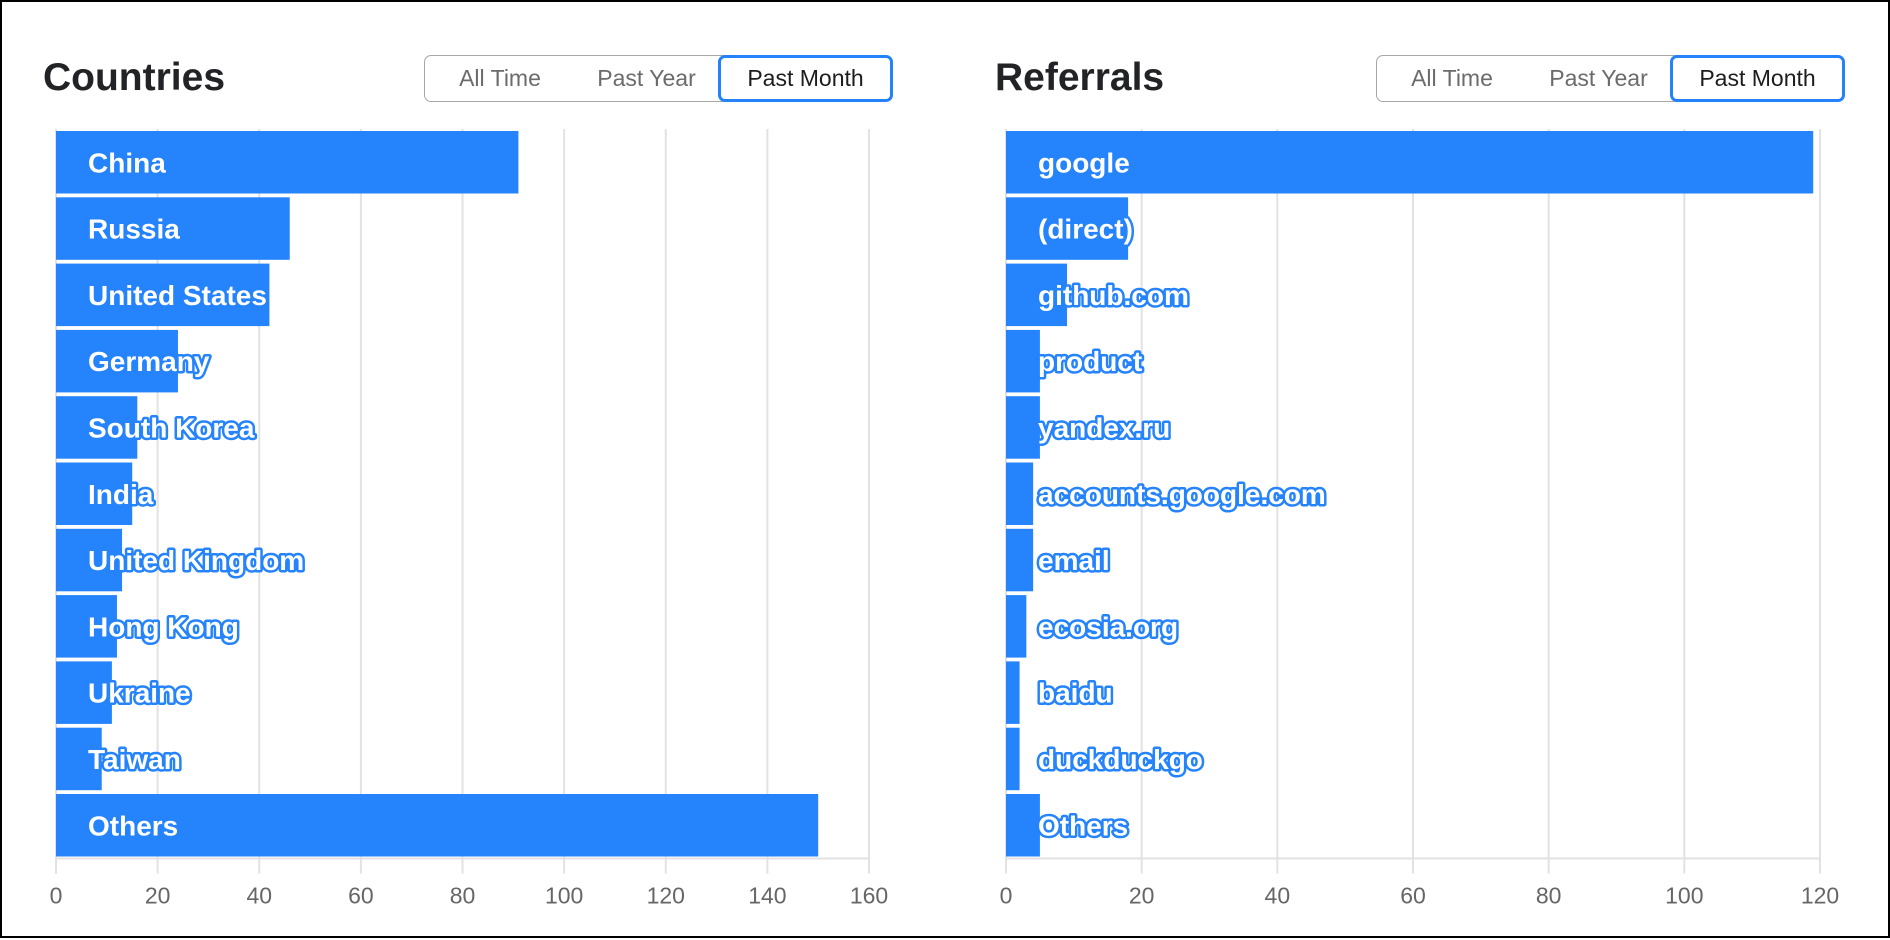 The image size is (1890, 940). Describe the element at coordinates (1820, 896) in the screenshot. I see `referrals-x-tick-label: 120` at that location.